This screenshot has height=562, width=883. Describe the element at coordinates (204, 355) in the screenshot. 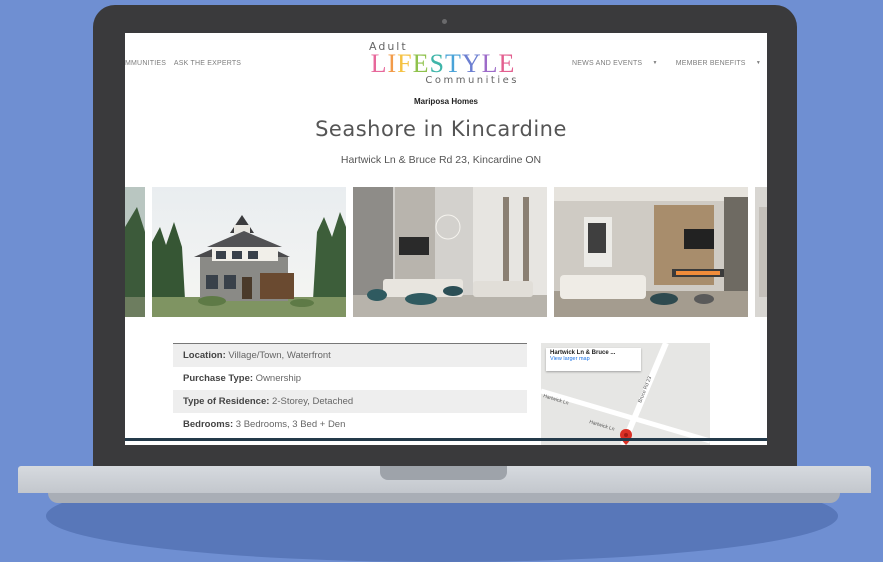

I see `detail-label: Location:` at that location.